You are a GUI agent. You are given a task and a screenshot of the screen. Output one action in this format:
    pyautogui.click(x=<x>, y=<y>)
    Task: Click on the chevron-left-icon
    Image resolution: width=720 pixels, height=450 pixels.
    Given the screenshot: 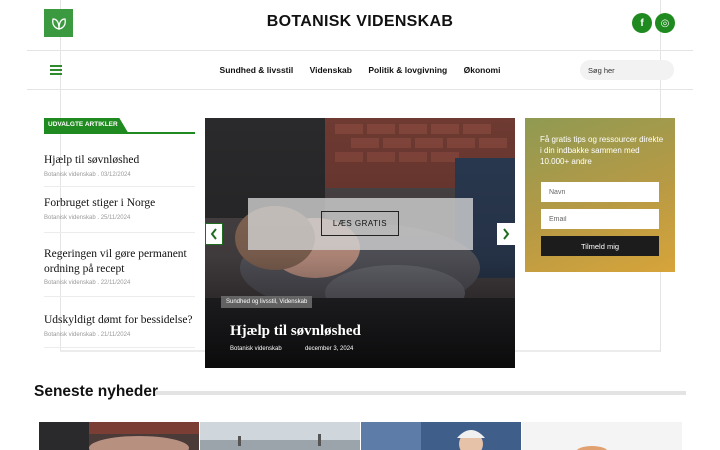 What is the action you would take?
    pyautogui.click(x=213, y=234)
    